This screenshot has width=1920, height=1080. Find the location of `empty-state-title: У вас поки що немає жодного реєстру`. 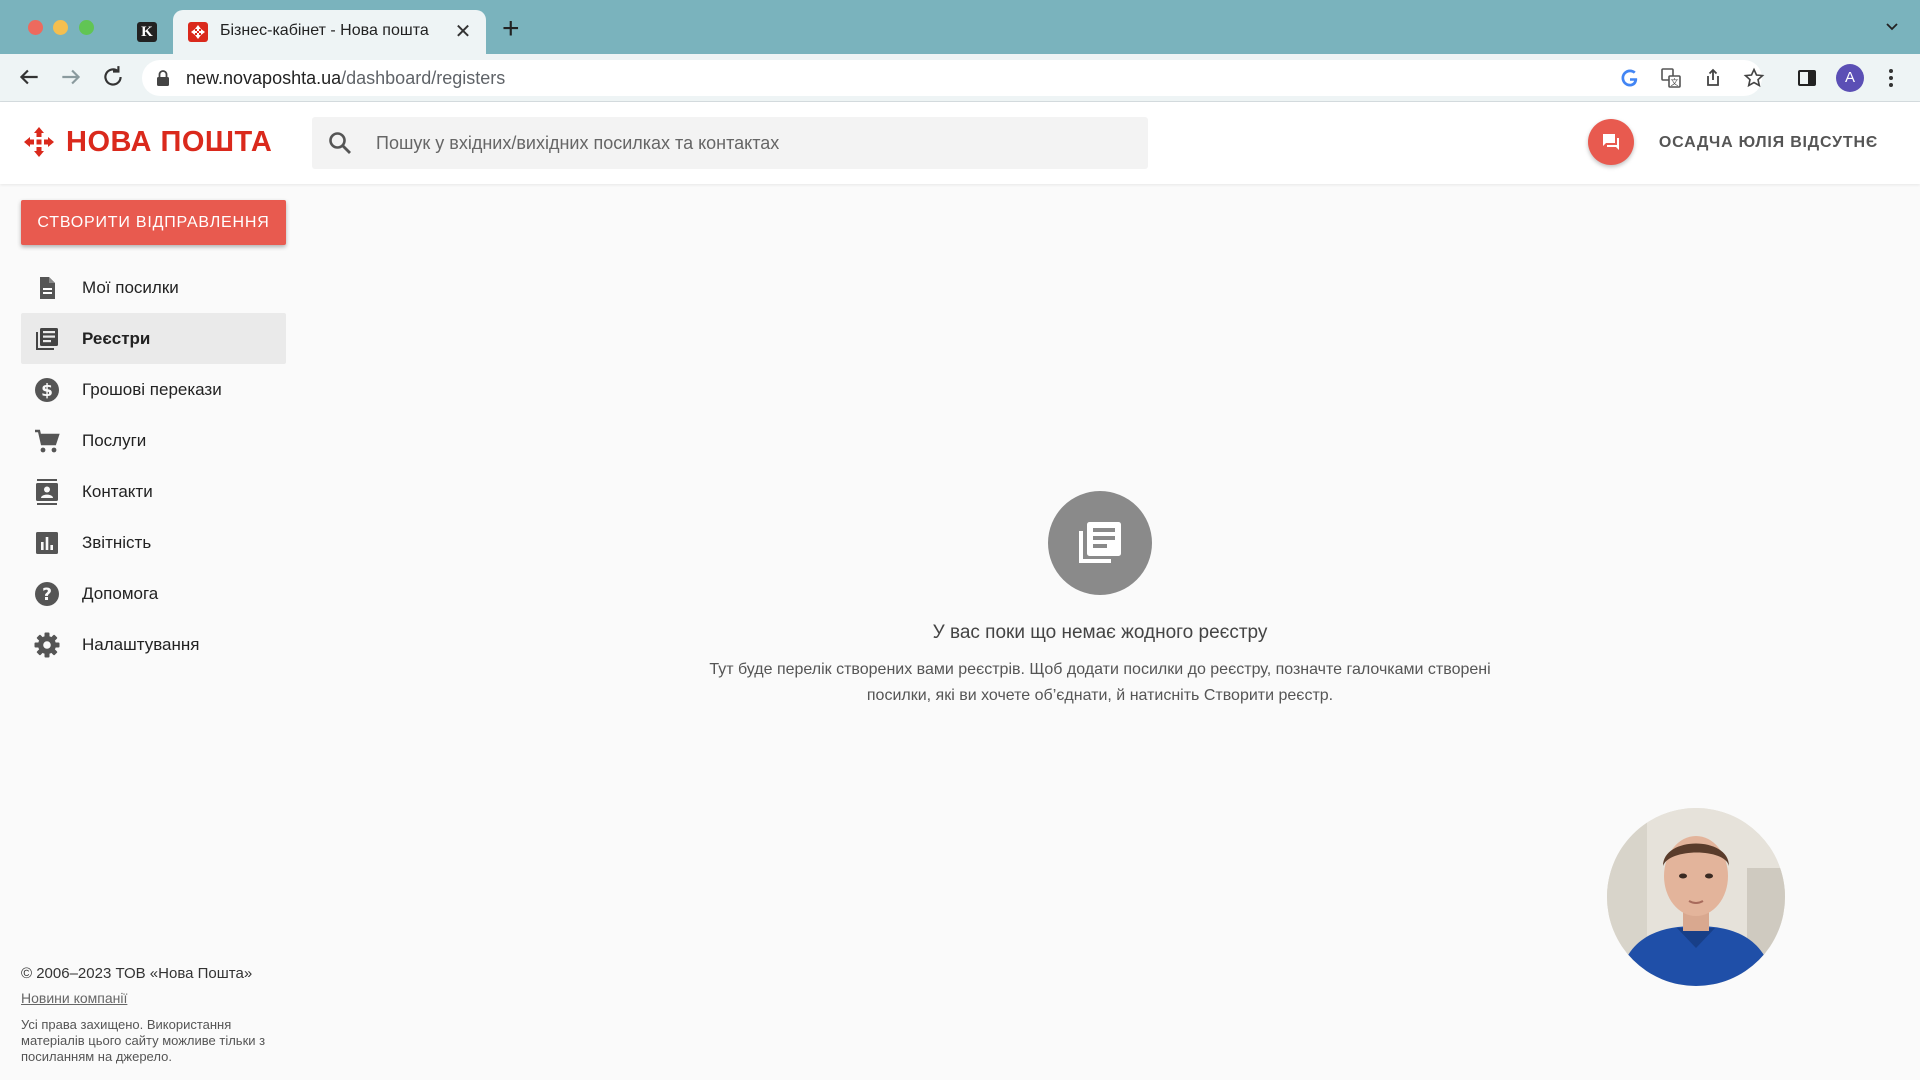

empty-state-title: У вас поки що немає жодного реєстру is located at coordinates (1100, 632).